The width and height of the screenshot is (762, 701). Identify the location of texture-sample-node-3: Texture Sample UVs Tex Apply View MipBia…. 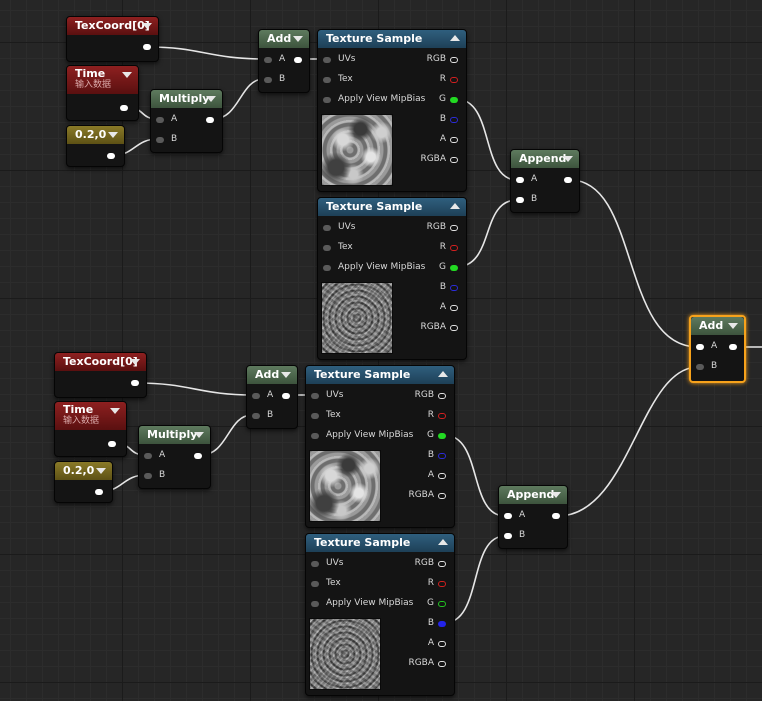
(380, 446).